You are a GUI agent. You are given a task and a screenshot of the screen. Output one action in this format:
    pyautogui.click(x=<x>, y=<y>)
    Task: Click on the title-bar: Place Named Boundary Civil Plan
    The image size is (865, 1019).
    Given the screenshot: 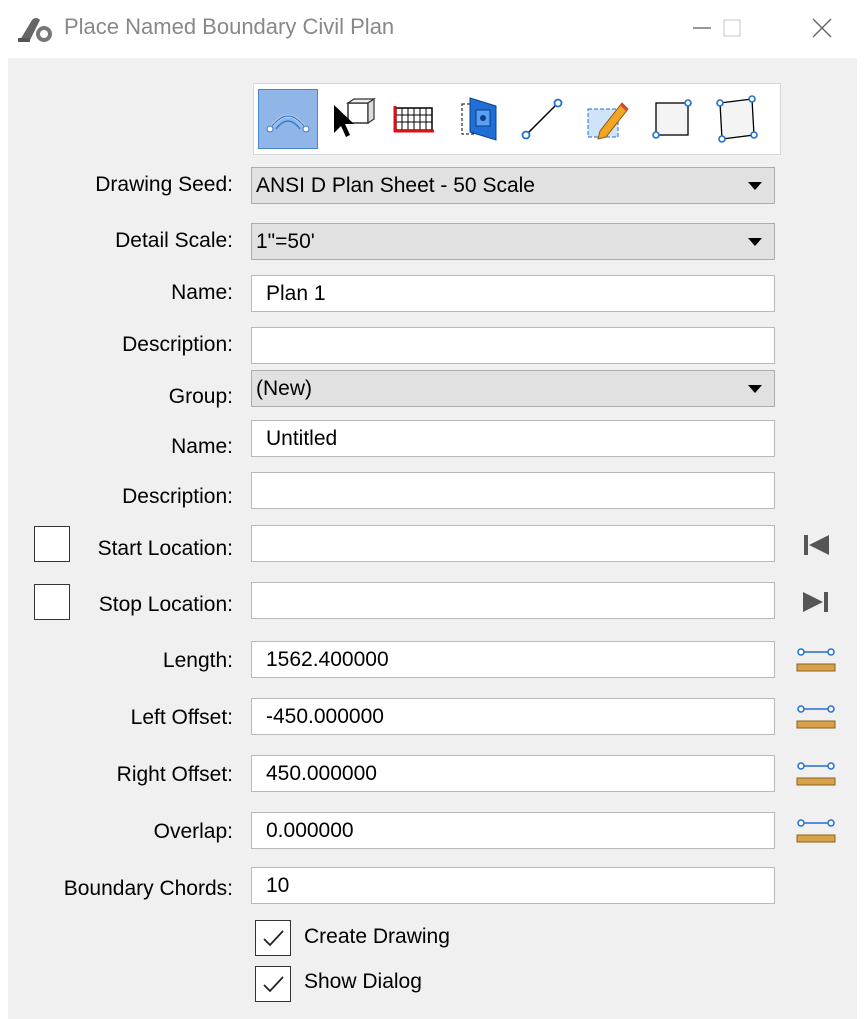 What is the action you would take?
    pyautogui.click(x=432, y=28)
    